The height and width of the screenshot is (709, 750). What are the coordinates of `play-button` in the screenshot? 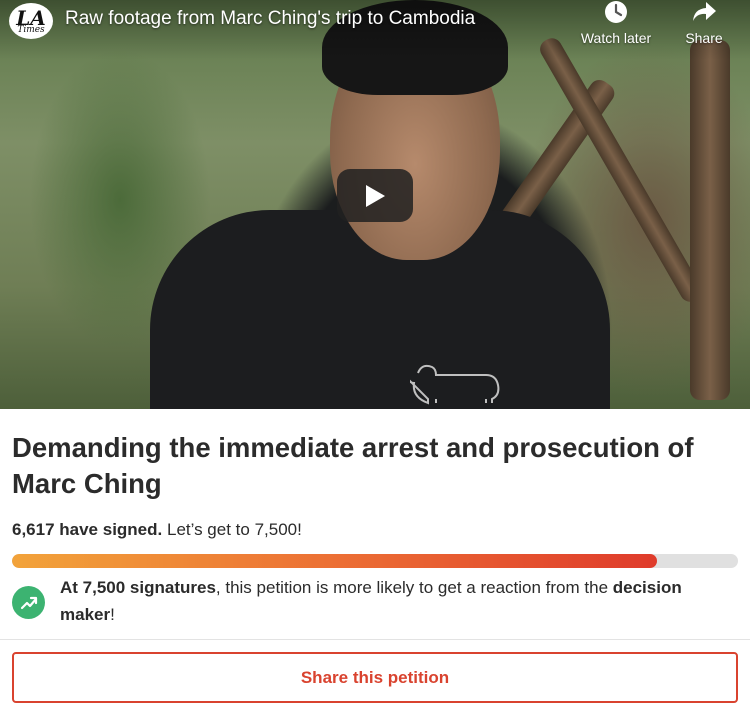 It's located at (375, 195).